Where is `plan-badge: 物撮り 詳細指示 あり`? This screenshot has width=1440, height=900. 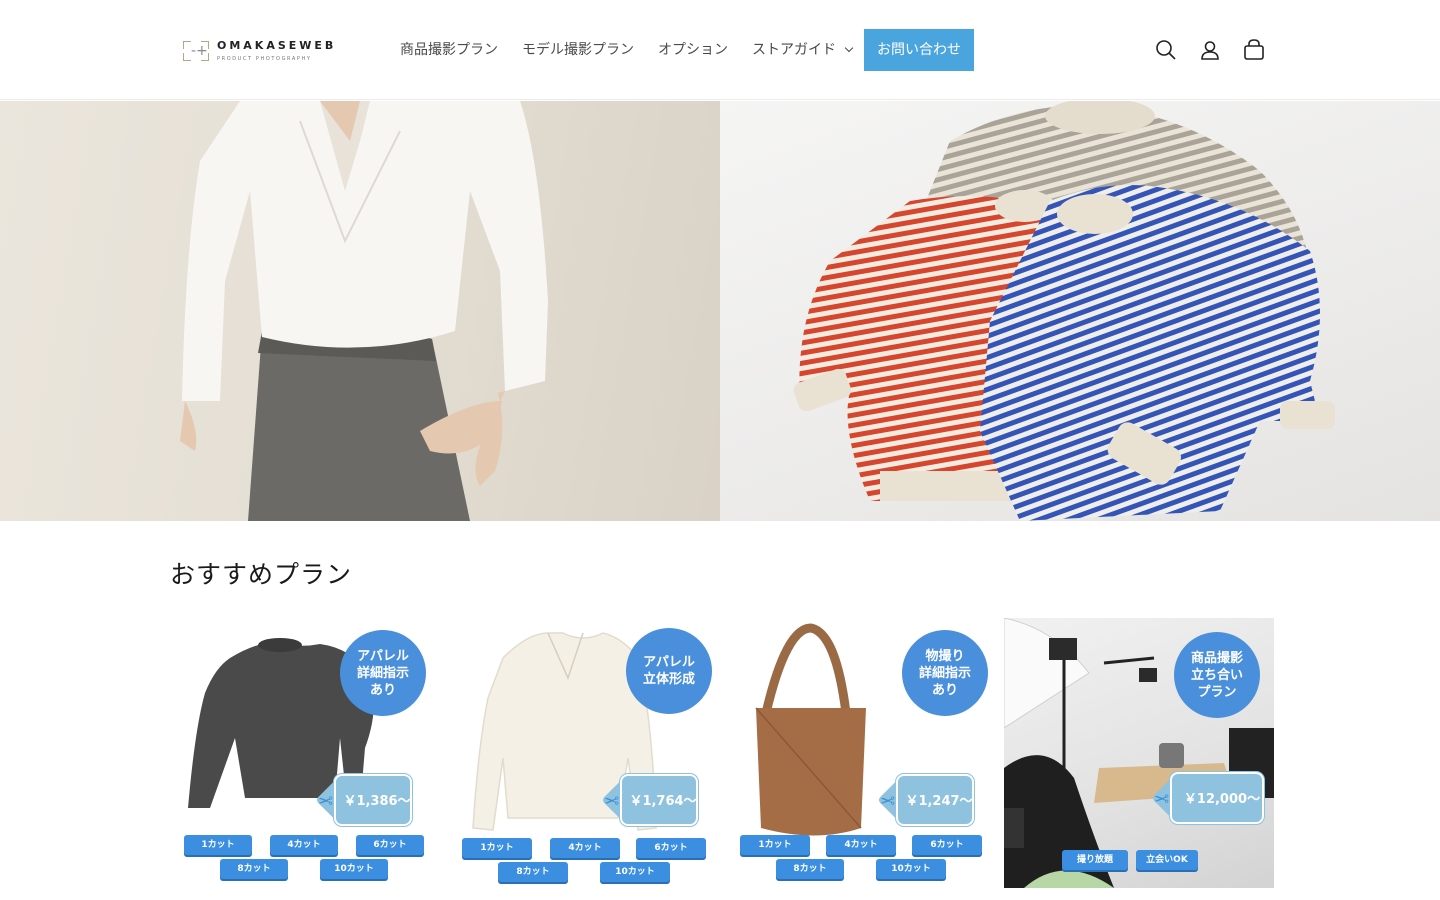
plan-badge: 物撮り 詳細指示 あり is located at coordinates (945, 673).